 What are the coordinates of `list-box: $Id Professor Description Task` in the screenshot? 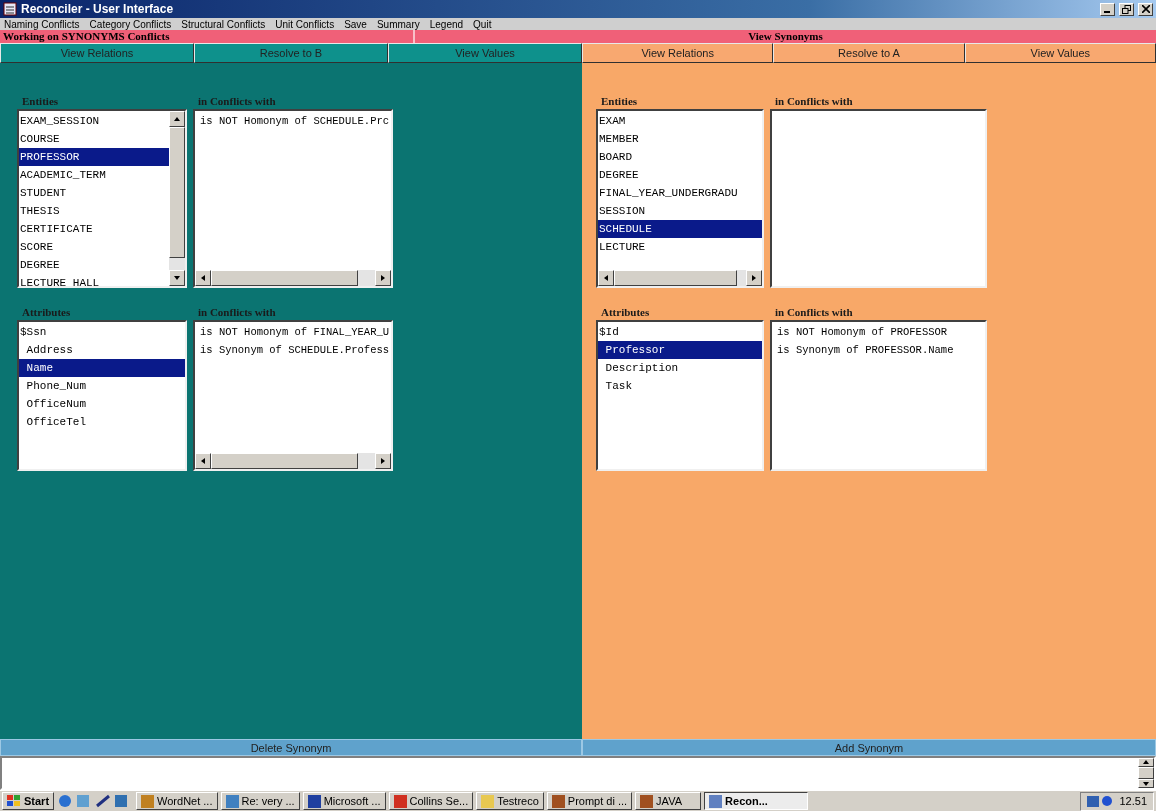 It's located at (680, 395).